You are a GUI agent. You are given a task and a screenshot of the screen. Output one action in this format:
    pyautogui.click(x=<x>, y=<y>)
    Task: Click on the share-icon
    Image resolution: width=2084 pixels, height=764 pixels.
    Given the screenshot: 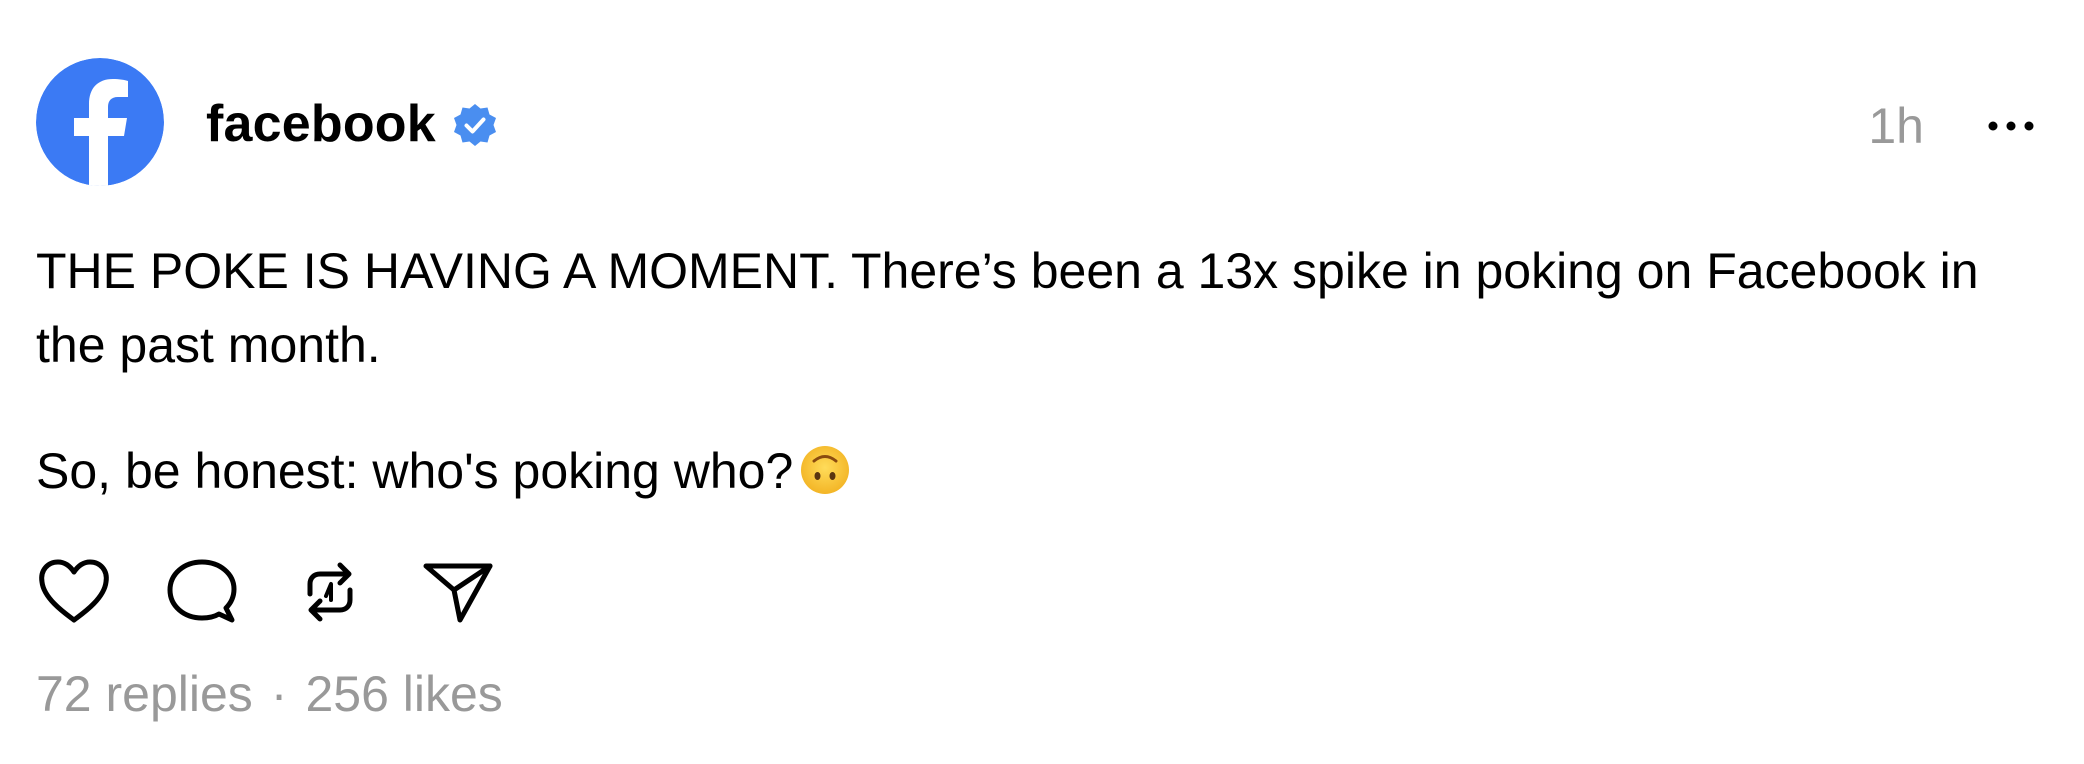 What is the action you would take?
    pyautogui.click(x=458, y=592)
    